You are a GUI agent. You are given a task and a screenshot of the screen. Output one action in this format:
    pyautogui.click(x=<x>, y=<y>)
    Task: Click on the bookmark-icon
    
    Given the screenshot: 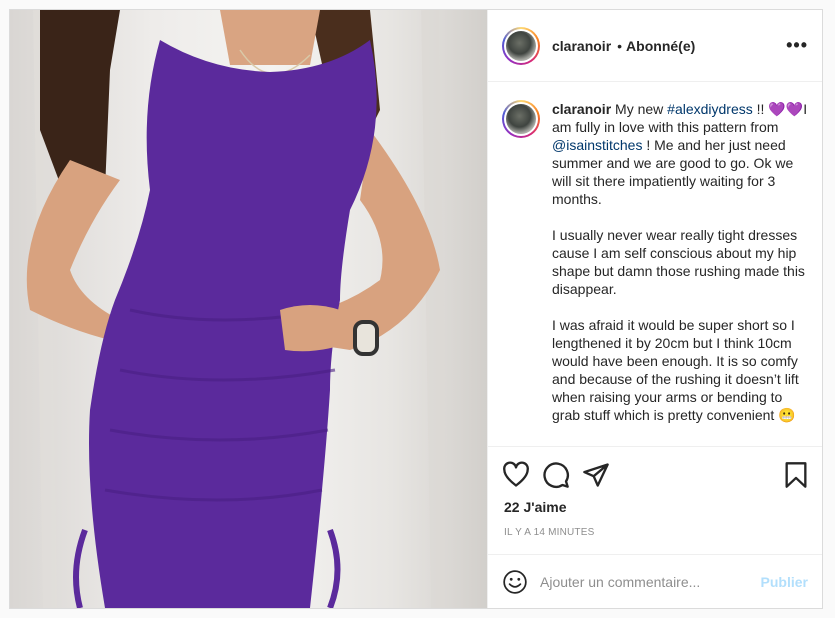 What is the action you would take?
    pyautogui.click(x=796, y=475)
    